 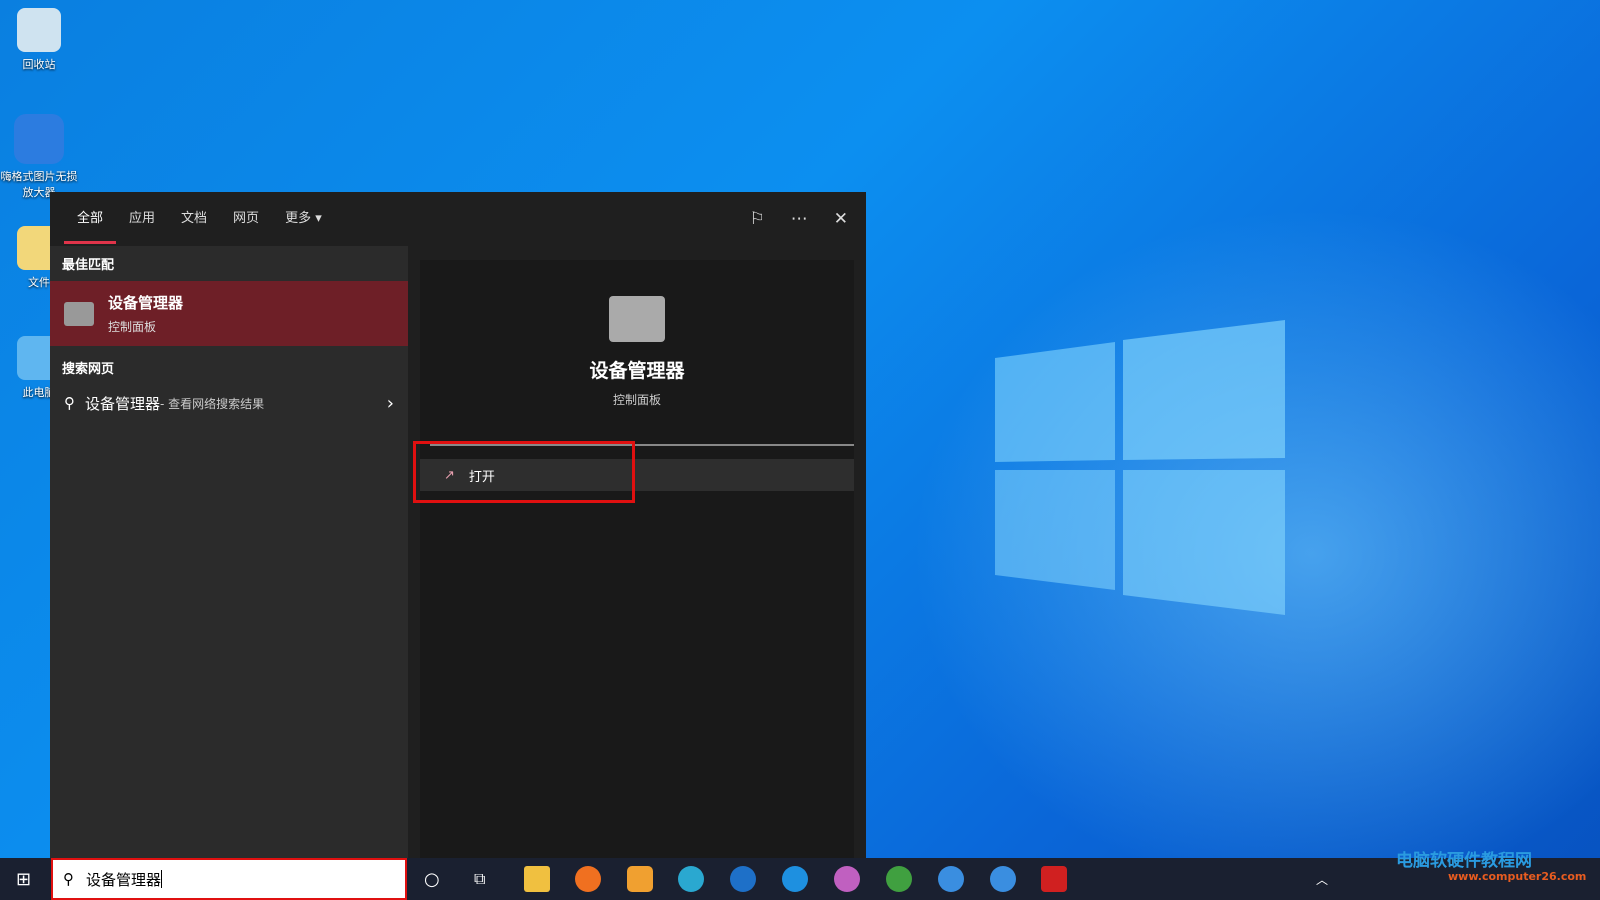 I want to click on tab-more: 更多 ▾, so click(x=303, y=219).